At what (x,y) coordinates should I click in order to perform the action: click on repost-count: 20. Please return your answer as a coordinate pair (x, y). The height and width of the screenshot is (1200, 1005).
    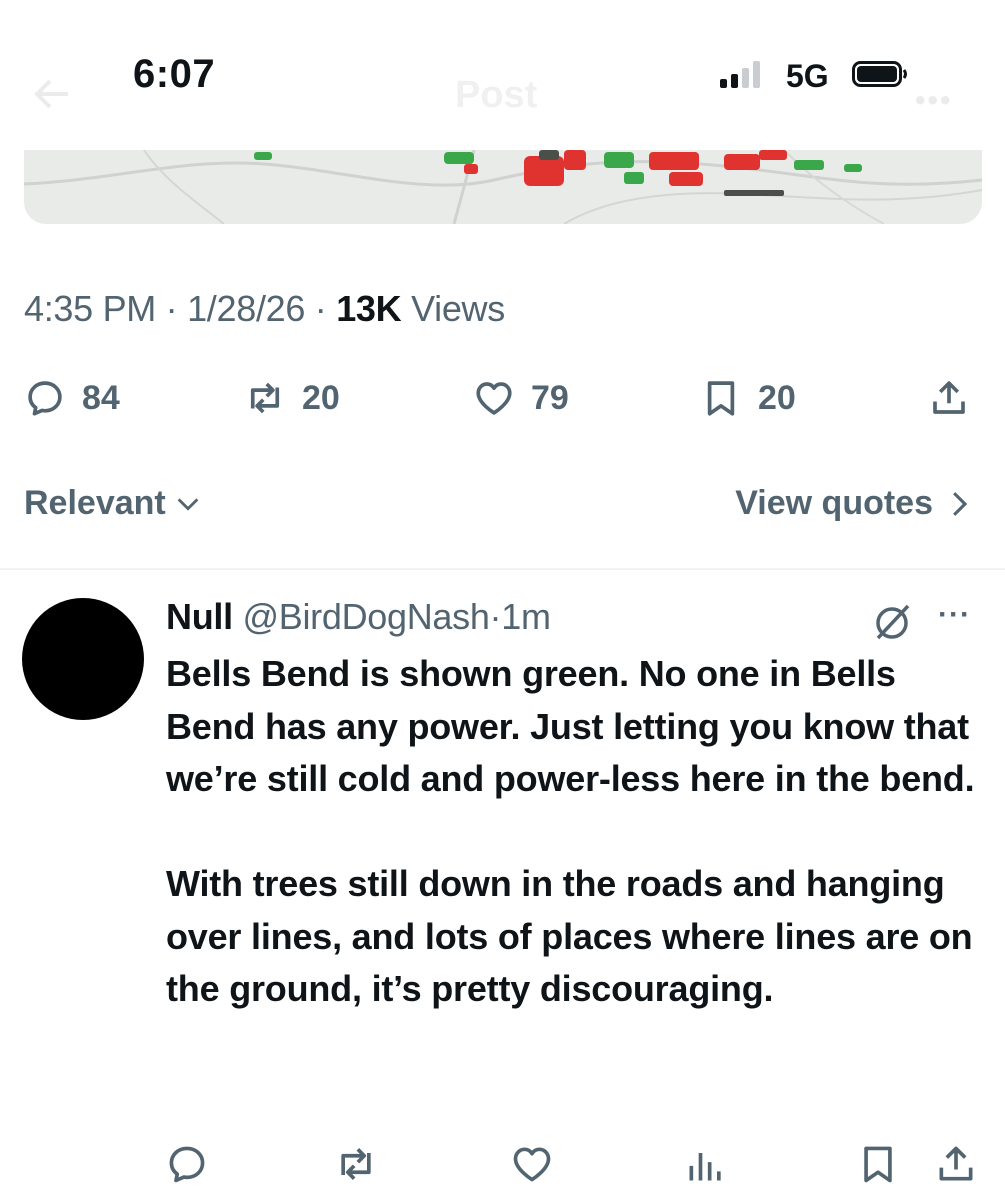
    Looking at the image, I should click on (321, 397).